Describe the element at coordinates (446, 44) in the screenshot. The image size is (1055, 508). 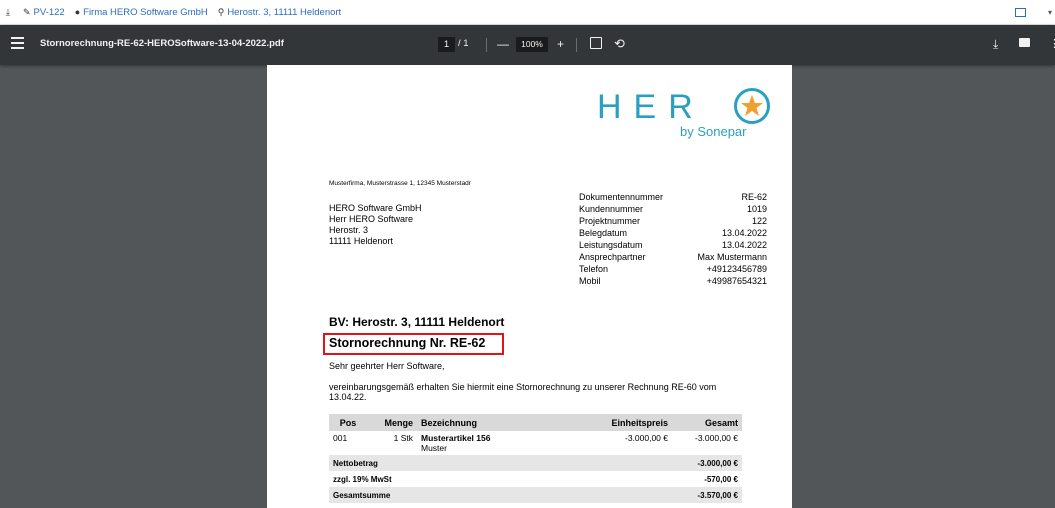
I see `page-number-input: 1` at that location.